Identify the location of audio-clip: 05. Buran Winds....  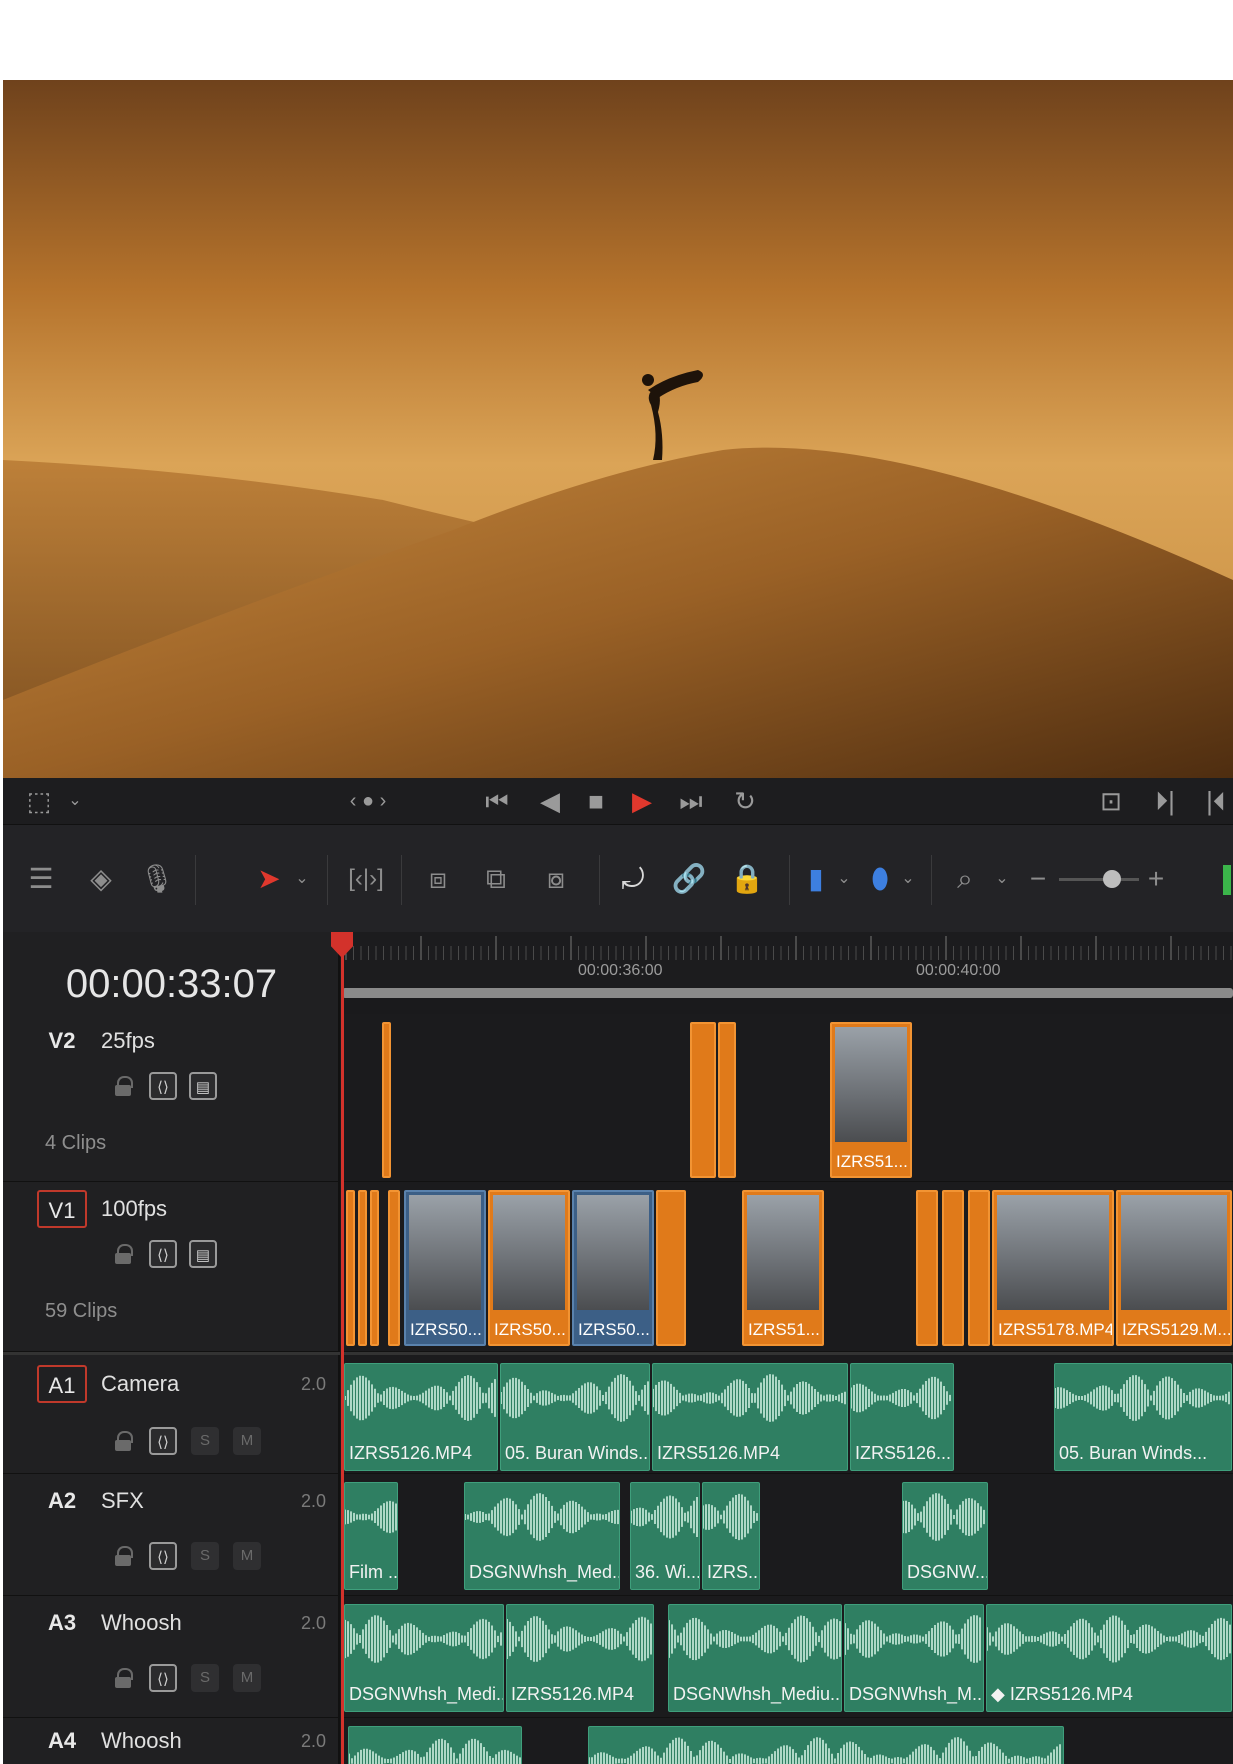
(575, 1417).